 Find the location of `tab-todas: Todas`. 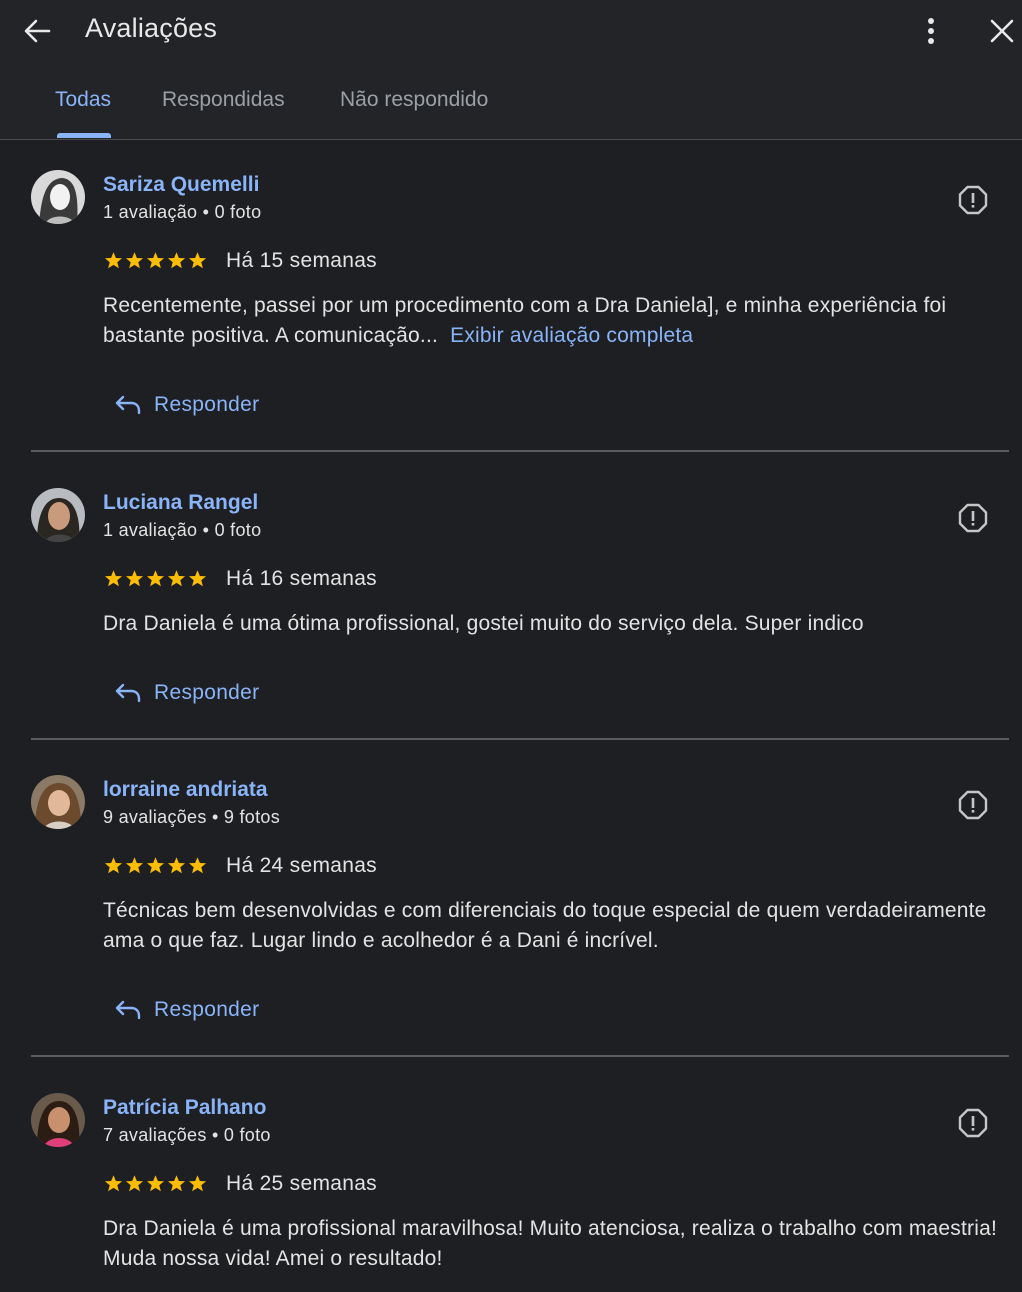

tab-todas: Todas is located at coordinates (83, 100).